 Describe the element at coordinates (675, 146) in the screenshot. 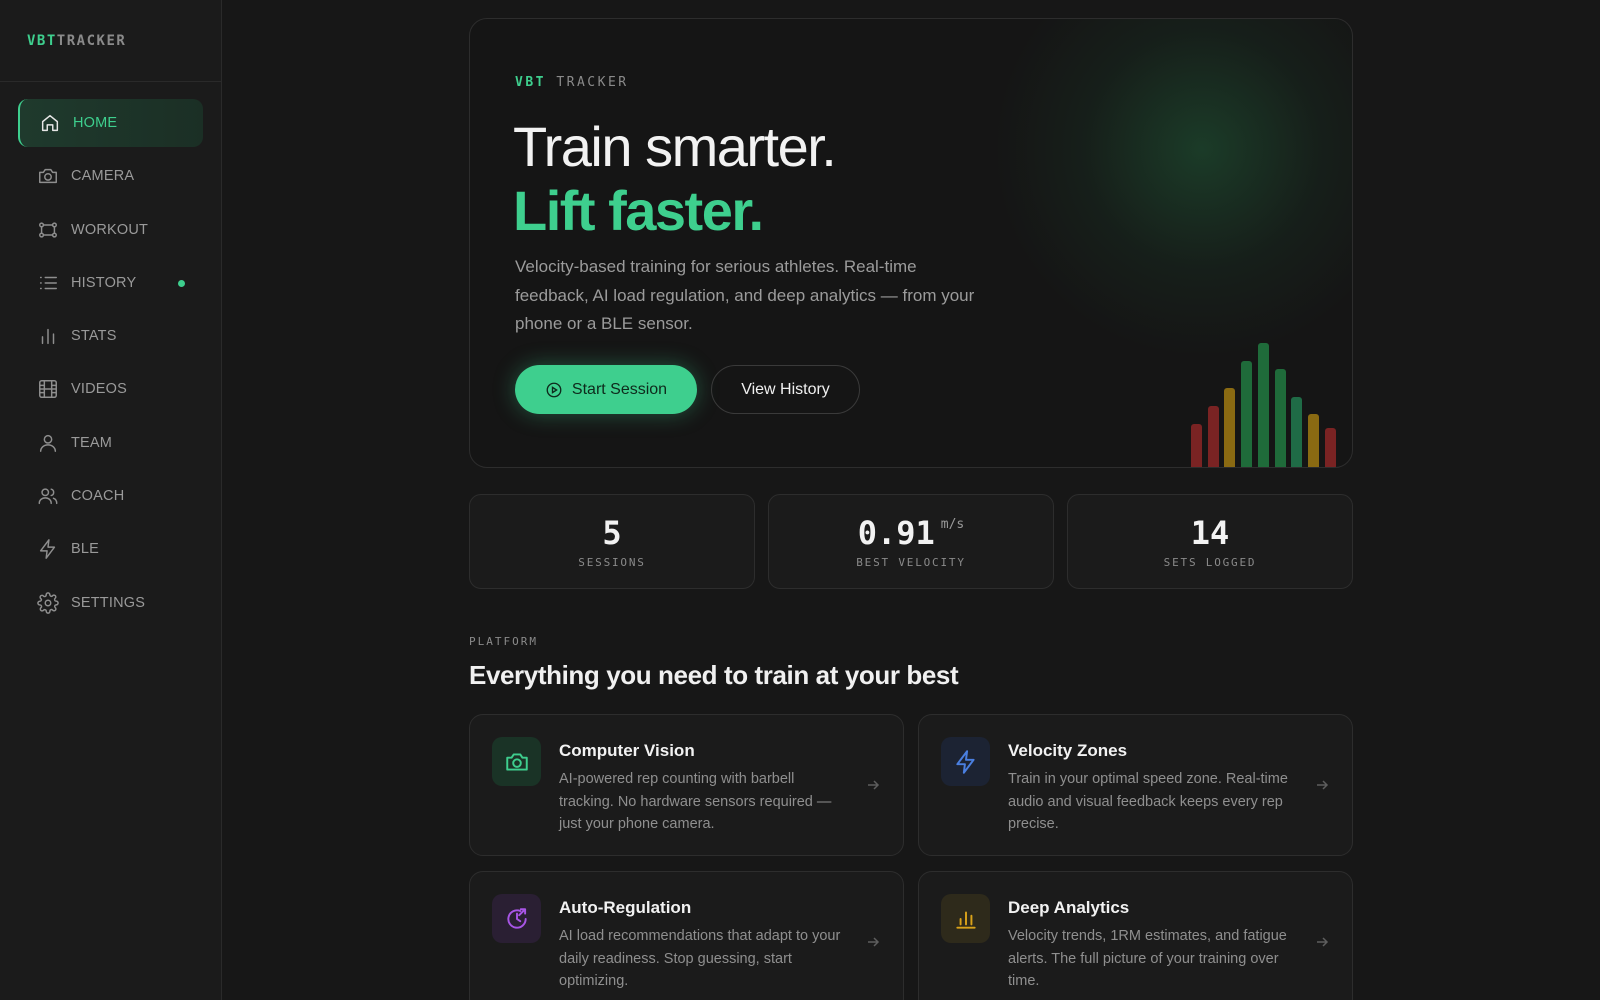

I see `hero-headline: Train smarter.` at that location.